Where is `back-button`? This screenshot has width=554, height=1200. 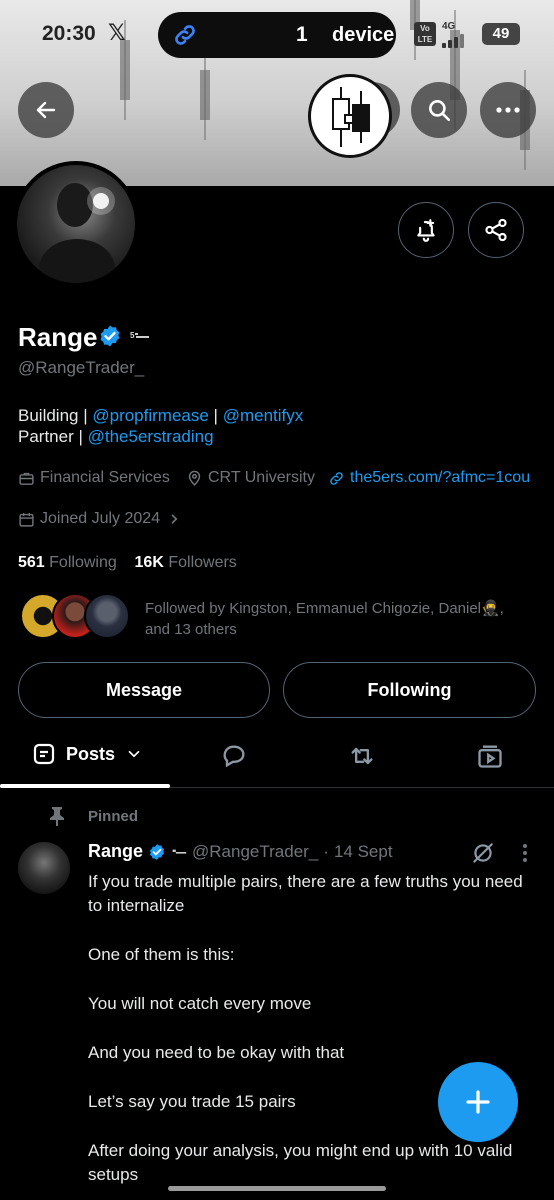 back-button is located at coordinates (46, 110).